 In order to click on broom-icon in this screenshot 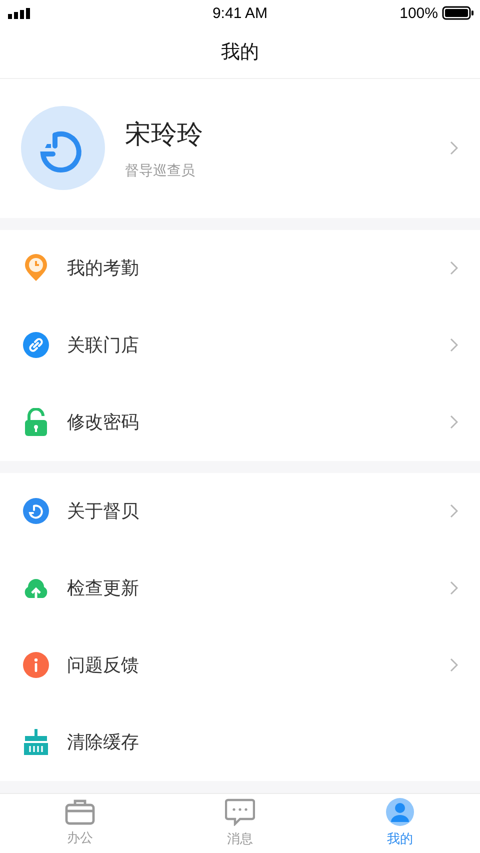, I will do `click(36, 742)`.